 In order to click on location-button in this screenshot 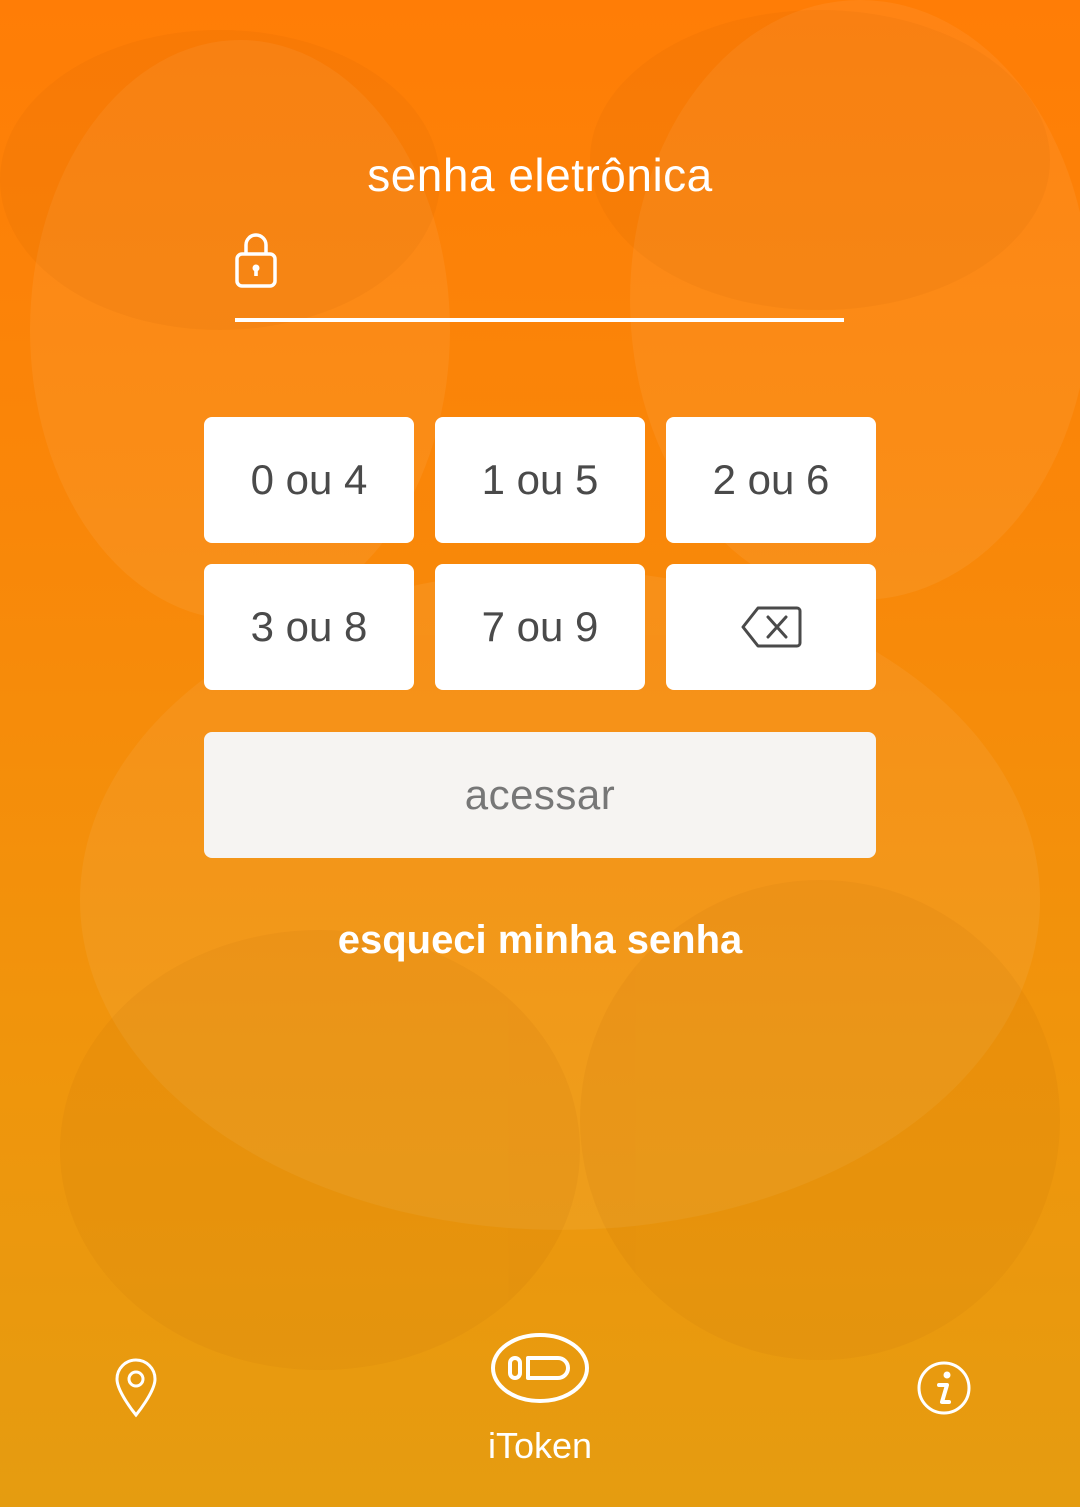, I will do `click(136, 1388)`.